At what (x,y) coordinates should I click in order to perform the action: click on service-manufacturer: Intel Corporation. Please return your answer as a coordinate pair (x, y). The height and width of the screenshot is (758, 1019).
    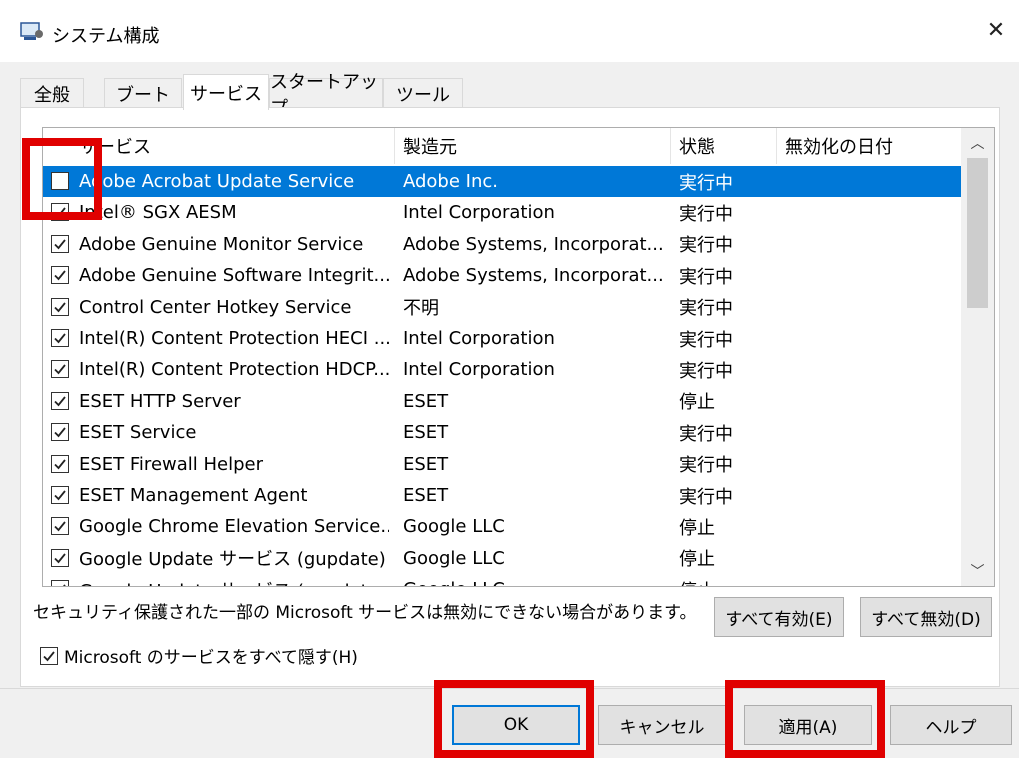
    Looking at the image, I should click on (479, 213).